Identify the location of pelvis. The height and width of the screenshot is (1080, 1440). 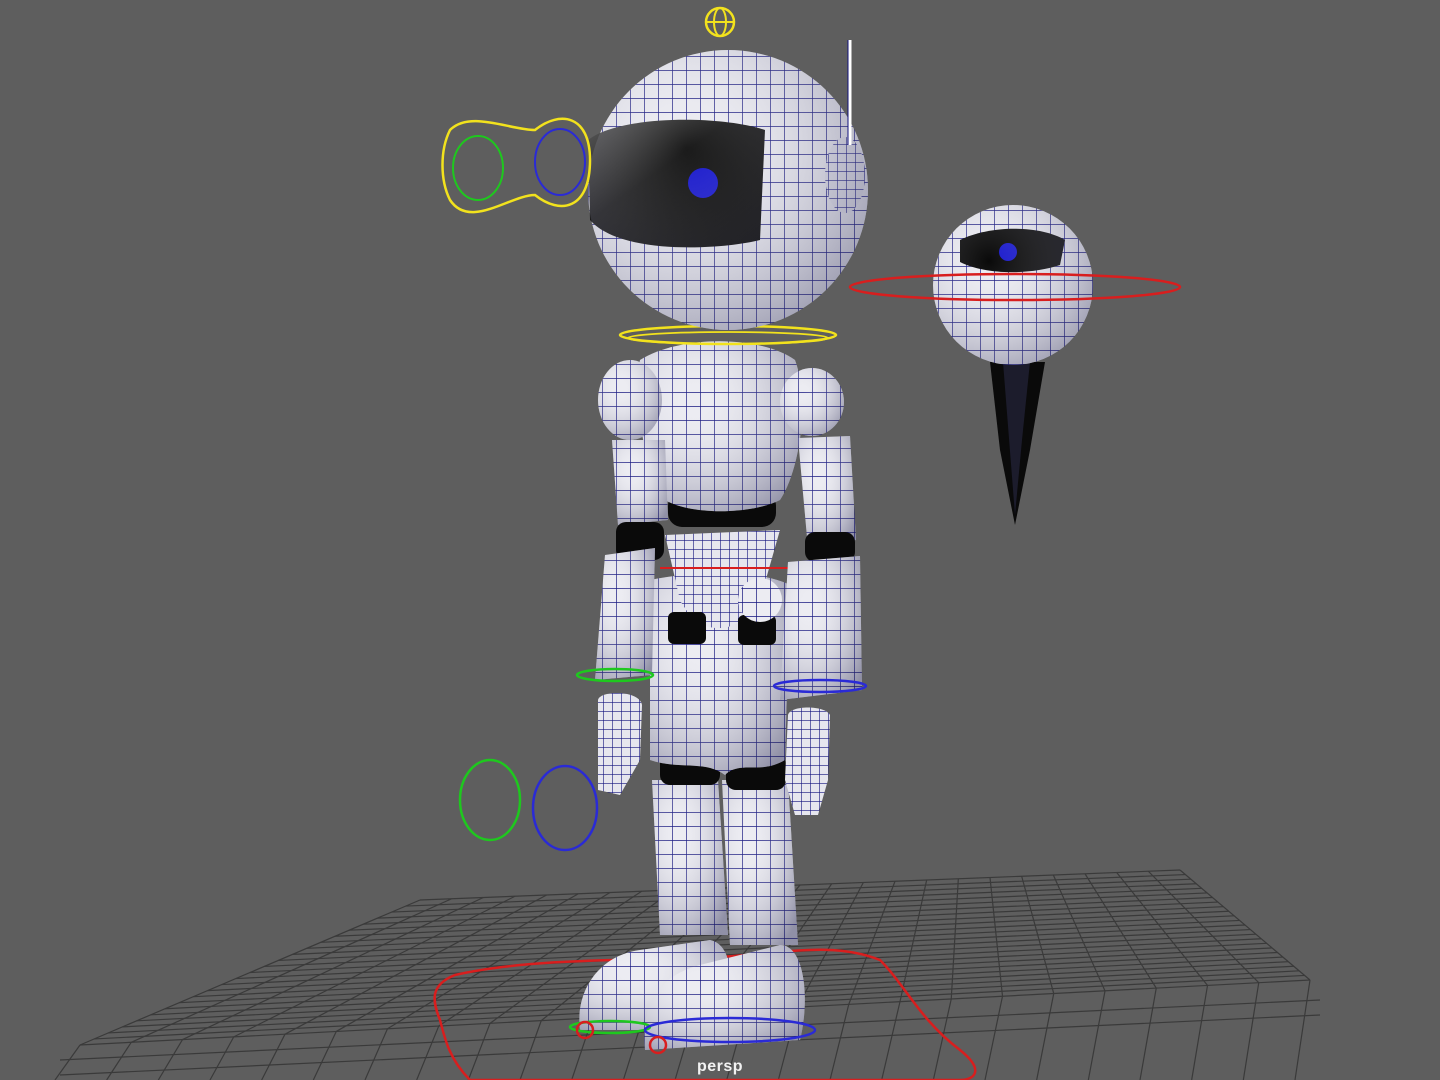
(722, 652).